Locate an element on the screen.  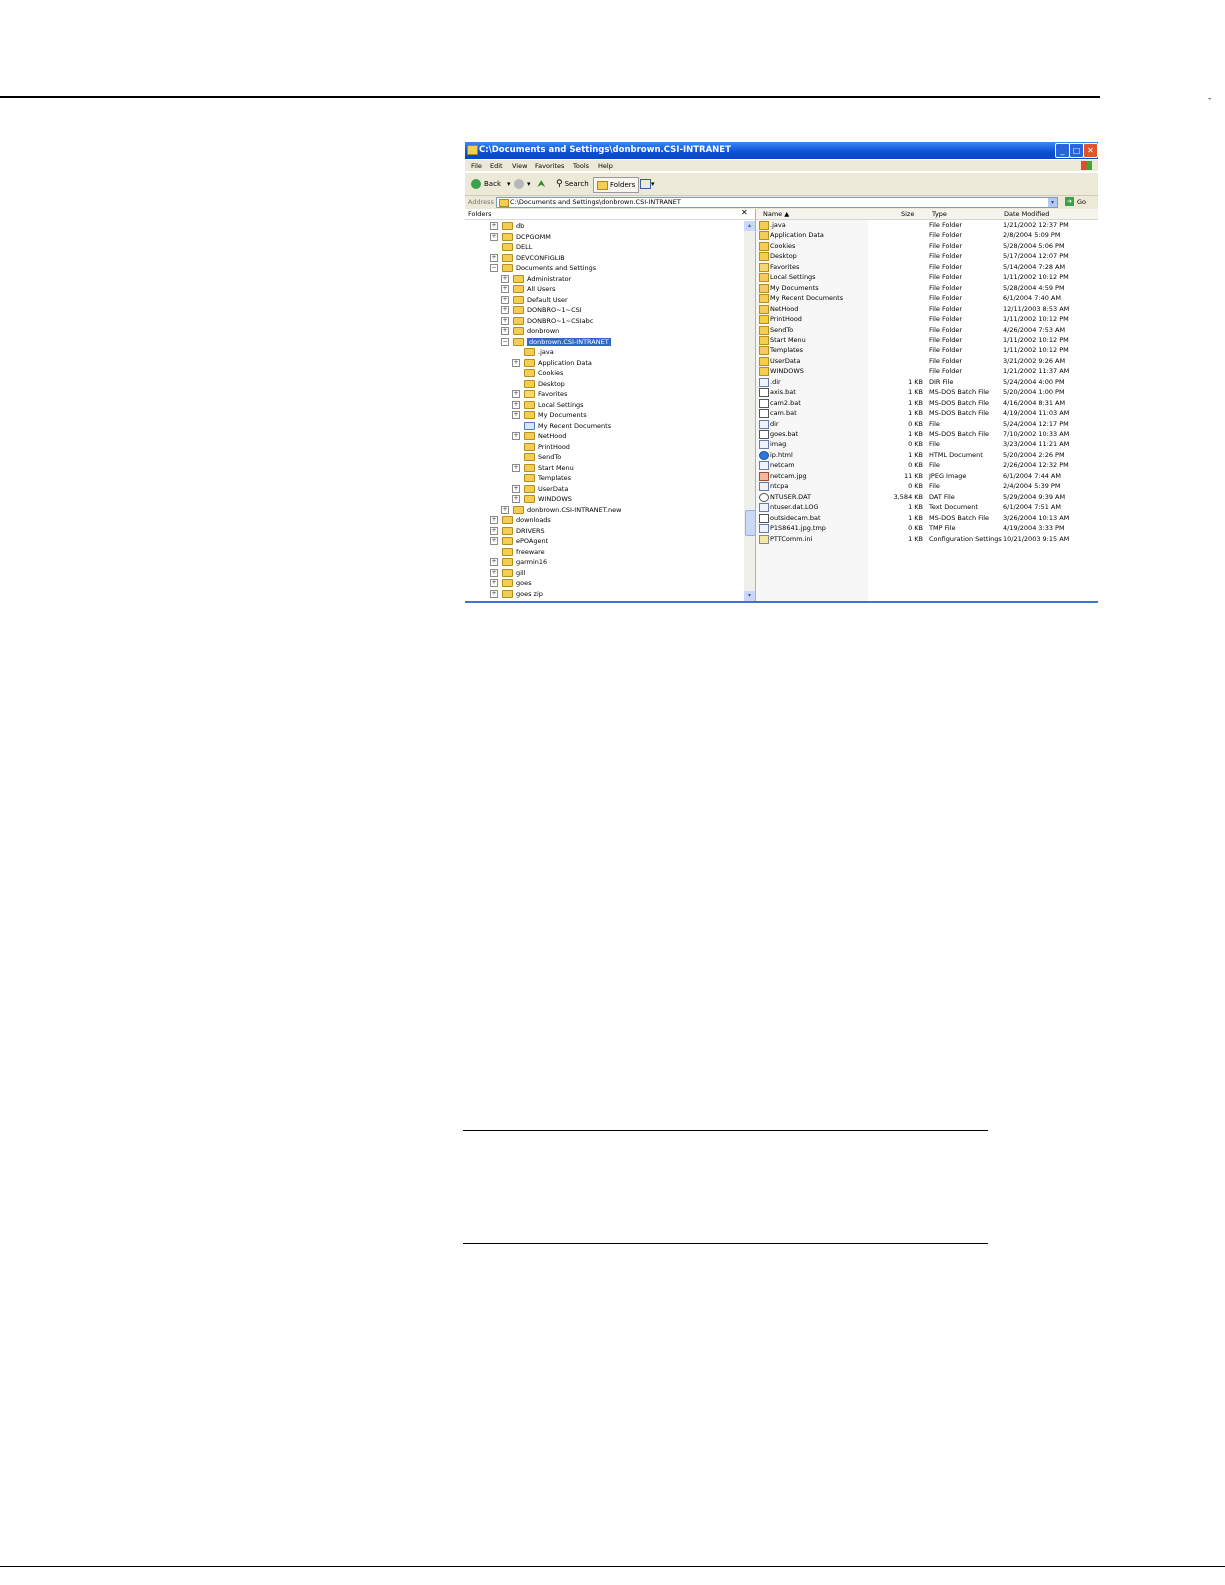
folder-tree-item: Templates is located at coordinates (541, 478).